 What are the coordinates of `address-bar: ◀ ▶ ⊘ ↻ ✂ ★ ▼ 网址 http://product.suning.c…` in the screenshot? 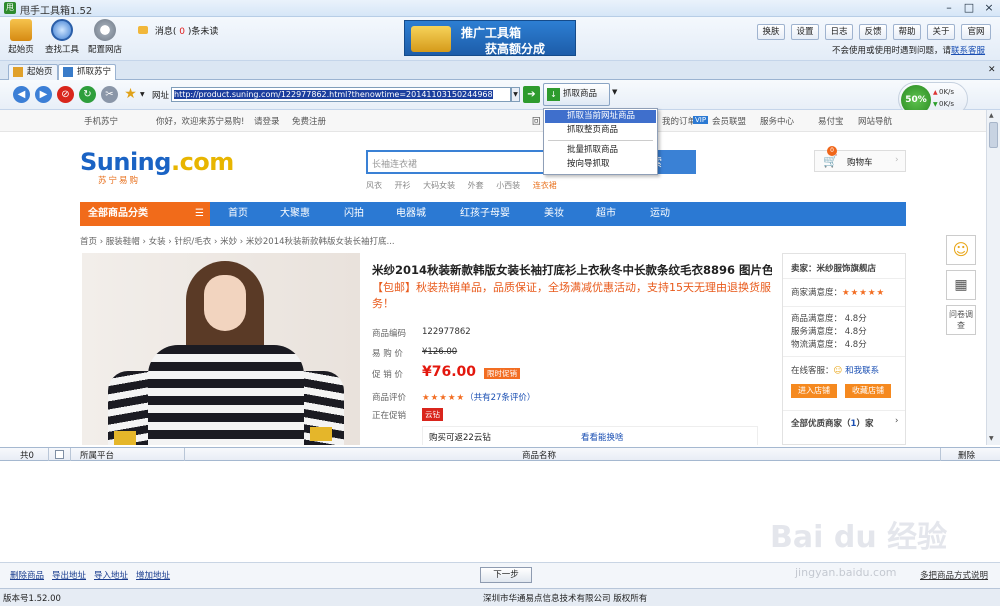 It's located at (500, 95).